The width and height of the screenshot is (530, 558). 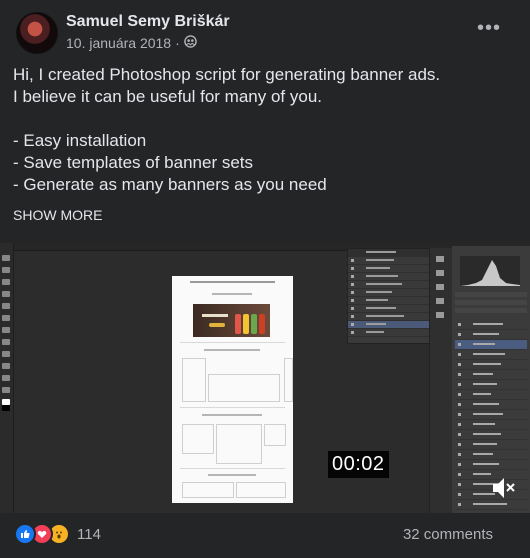 I want to click on photoshop-layers-panel, so click(x=491, y=379).